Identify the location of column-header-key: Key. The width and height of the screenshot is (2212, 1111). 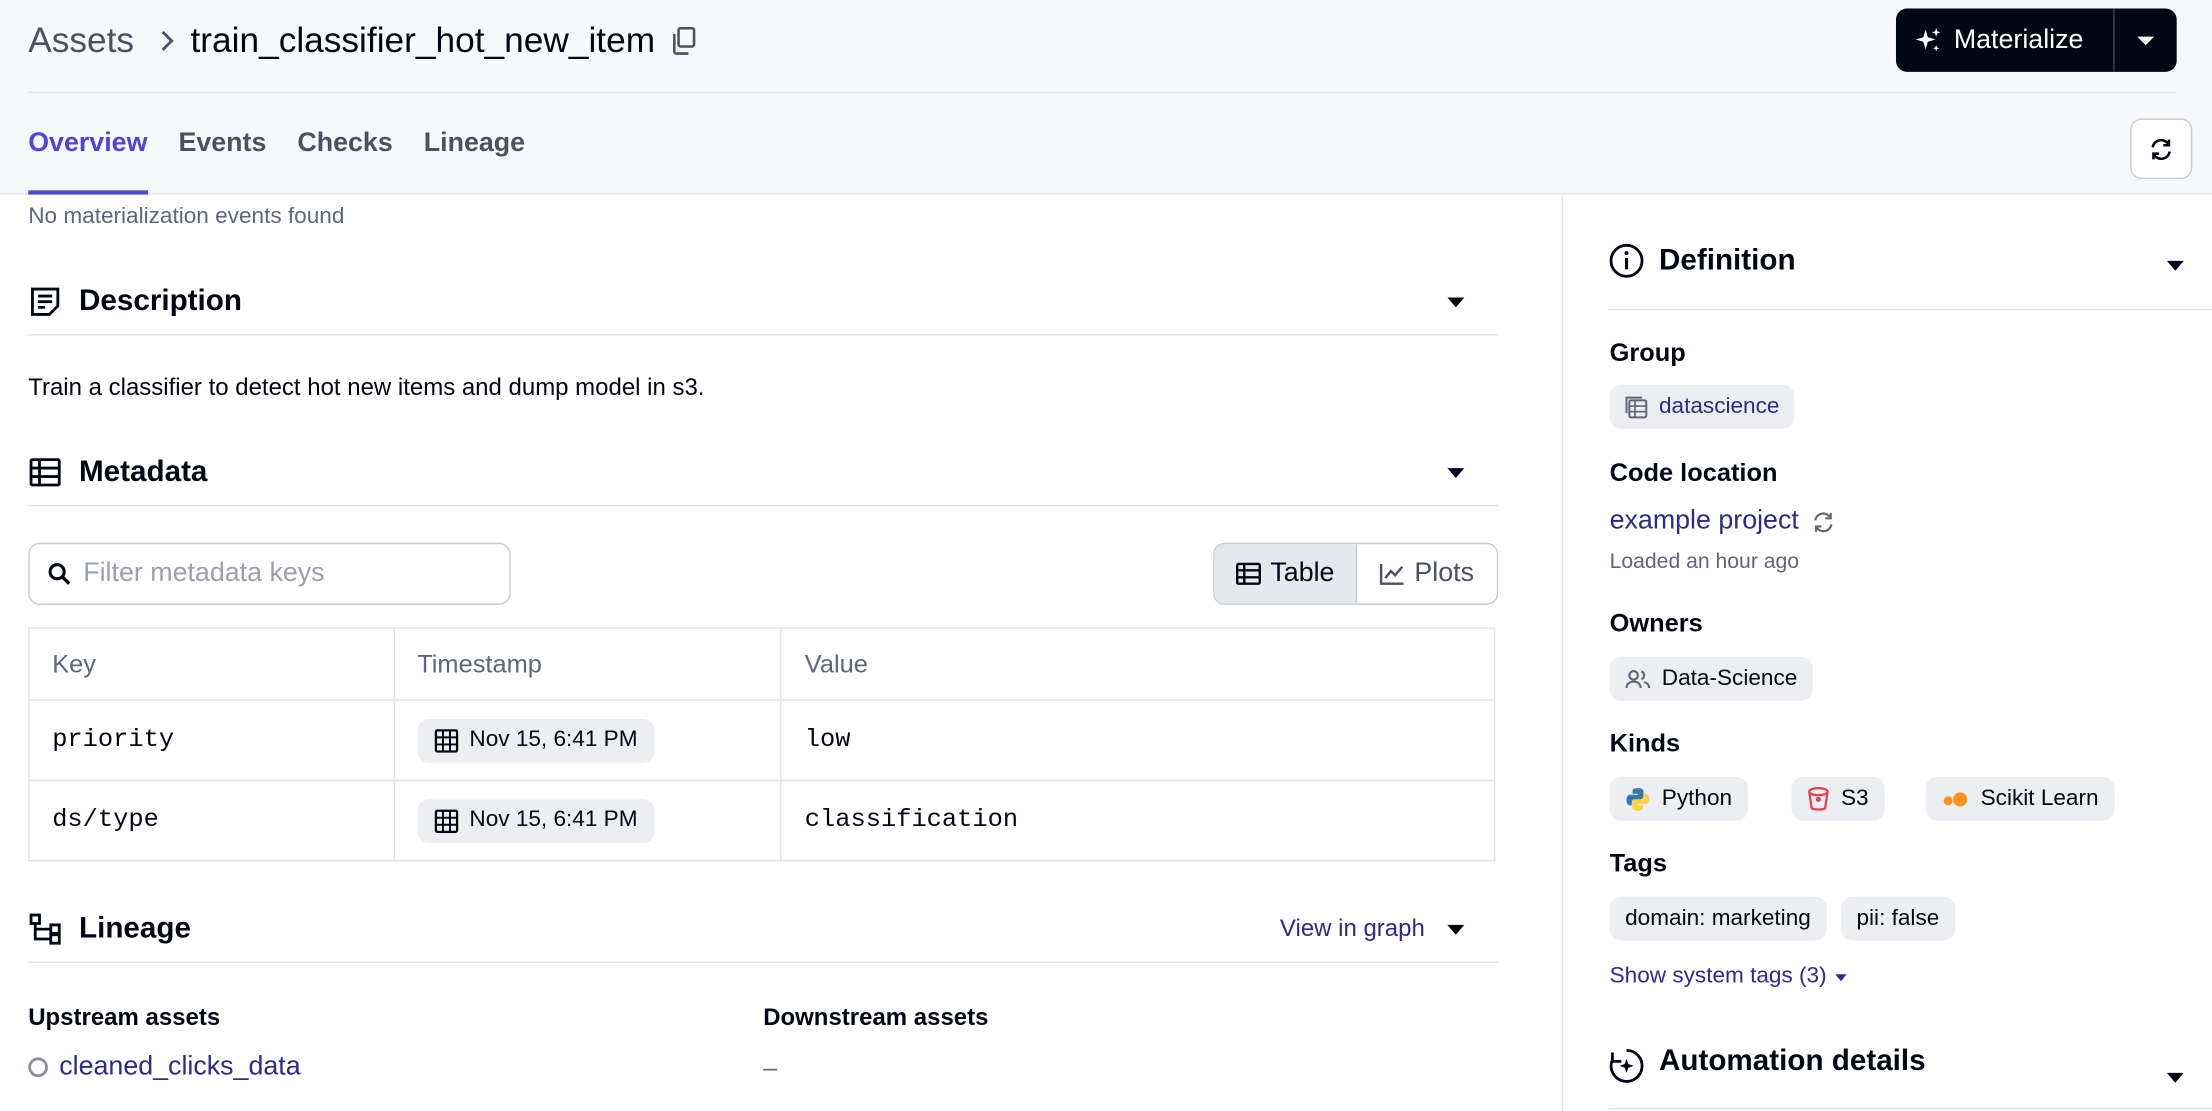
(211, 664).